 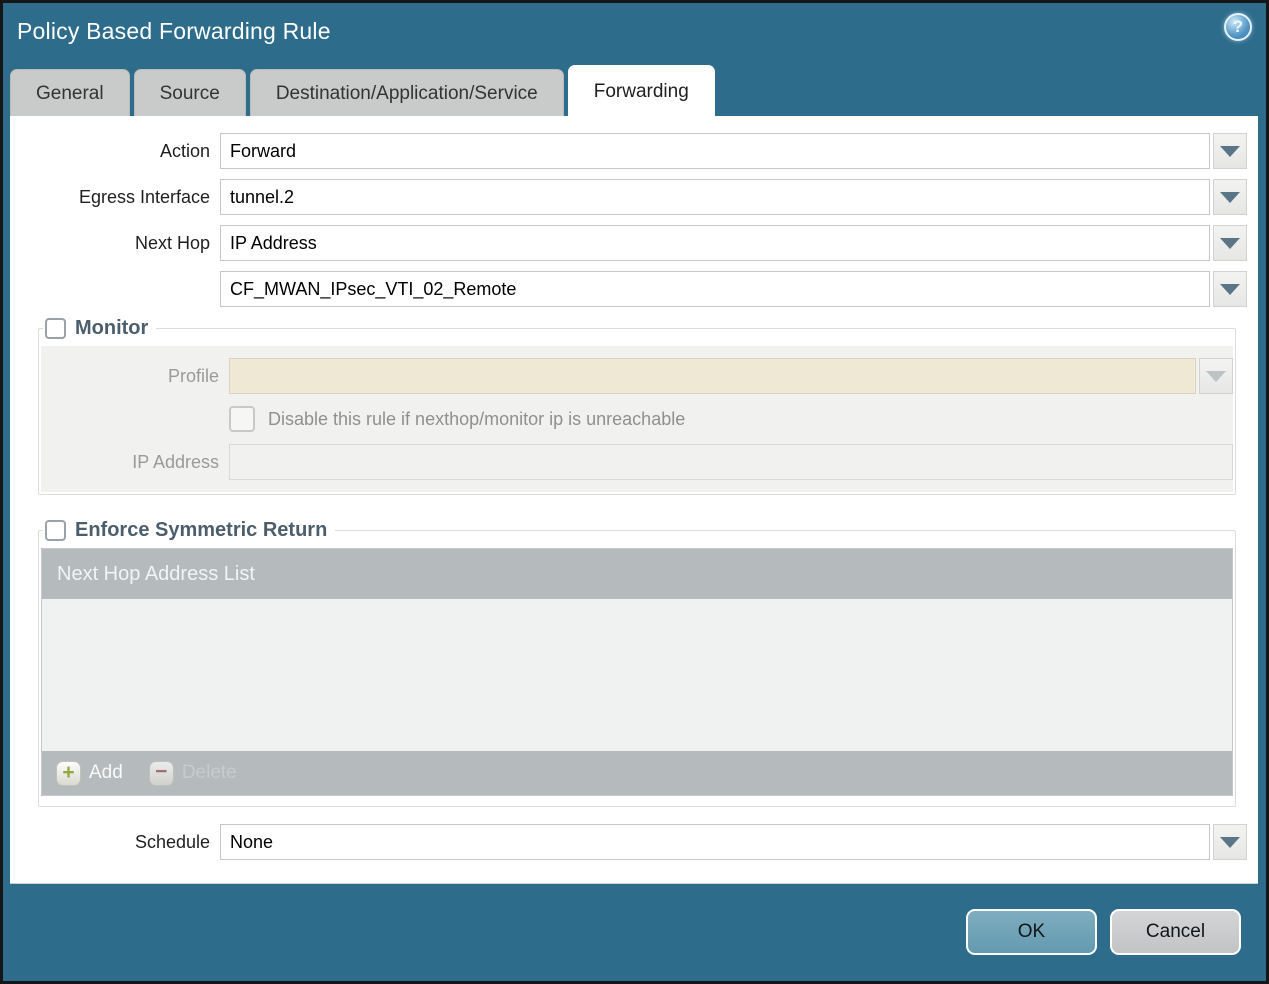 I want to click on delete-button: − Delete, so click(x=192, y=773).